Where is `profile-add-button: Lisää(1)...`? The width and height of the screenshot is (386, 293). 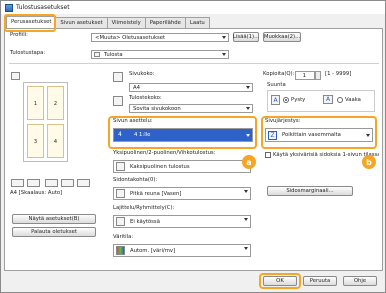
profile-add-button: Lisää(1)... is located at coordinates (246, 37).